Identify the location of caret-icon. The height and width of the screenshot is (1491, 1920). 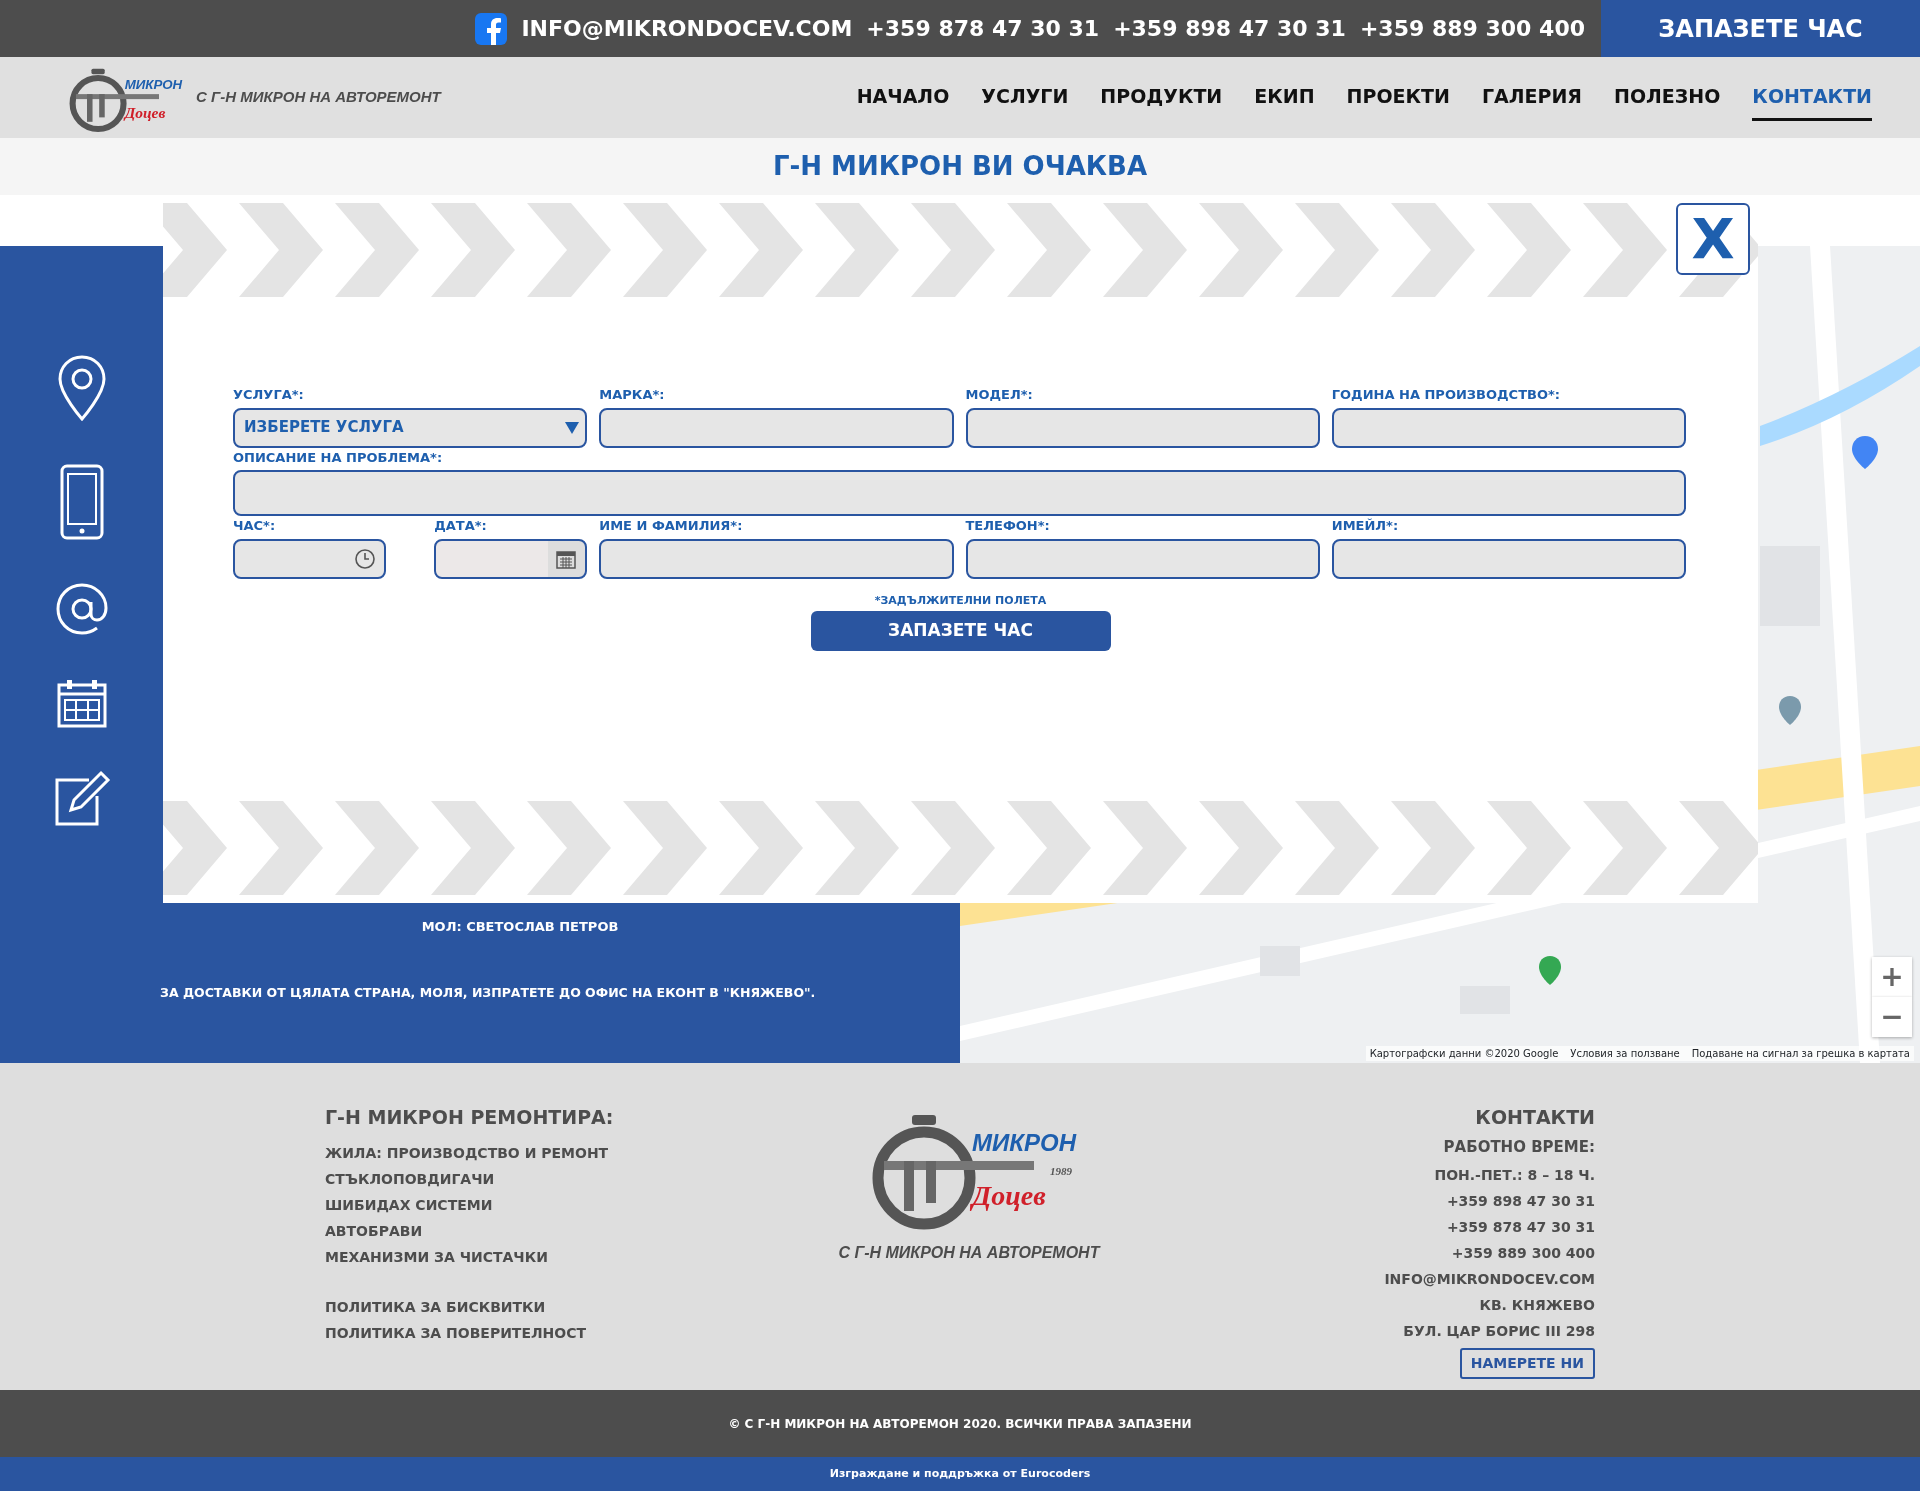
(572, 427).